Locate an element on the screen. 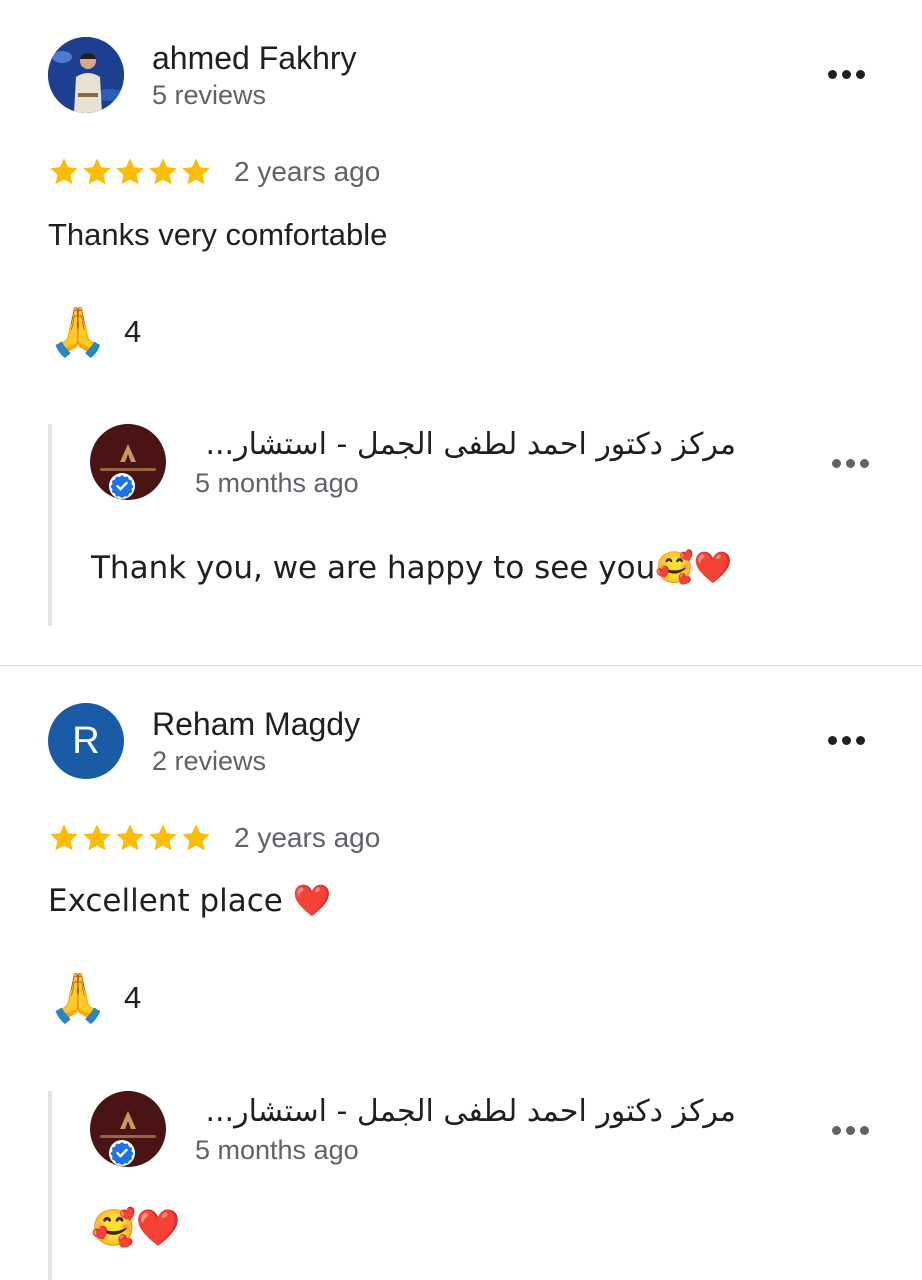 This screenshot has width=922, height=1280. review-text: Thanks very comfortable is located at coordinates (218, 234).